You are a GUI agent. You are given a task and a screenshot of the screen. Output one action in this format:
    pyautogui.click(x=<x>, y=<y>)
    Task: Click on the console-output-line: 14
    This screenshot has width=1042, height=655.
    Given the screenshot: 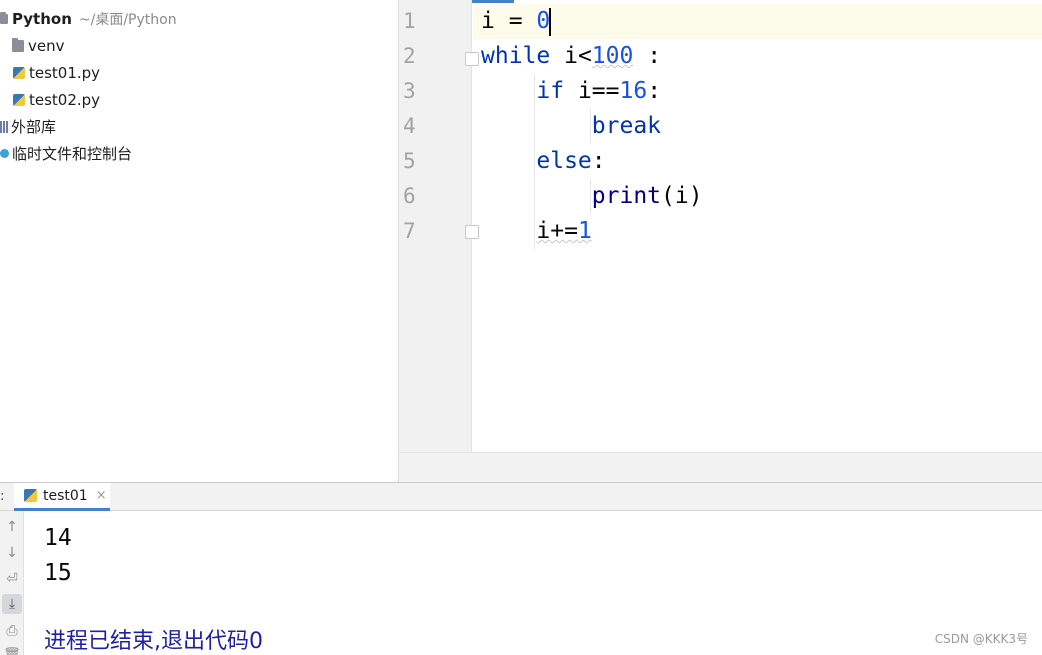 What is the action you would take?
    pyautogui.click(x=58, y=538)
    